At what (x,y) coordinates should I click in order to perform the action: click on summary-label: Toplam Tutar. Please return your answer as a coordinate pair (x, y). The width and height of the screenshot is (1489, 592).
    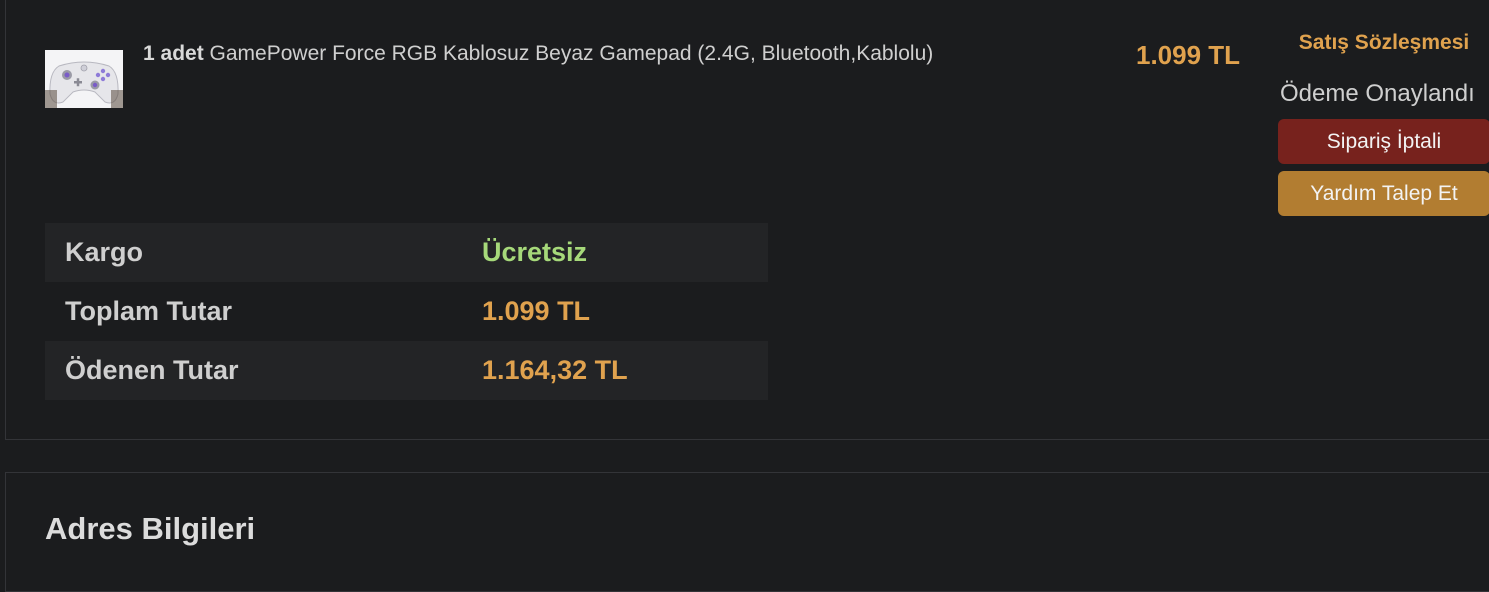
    Looking at the image, I should click on (148, 311).